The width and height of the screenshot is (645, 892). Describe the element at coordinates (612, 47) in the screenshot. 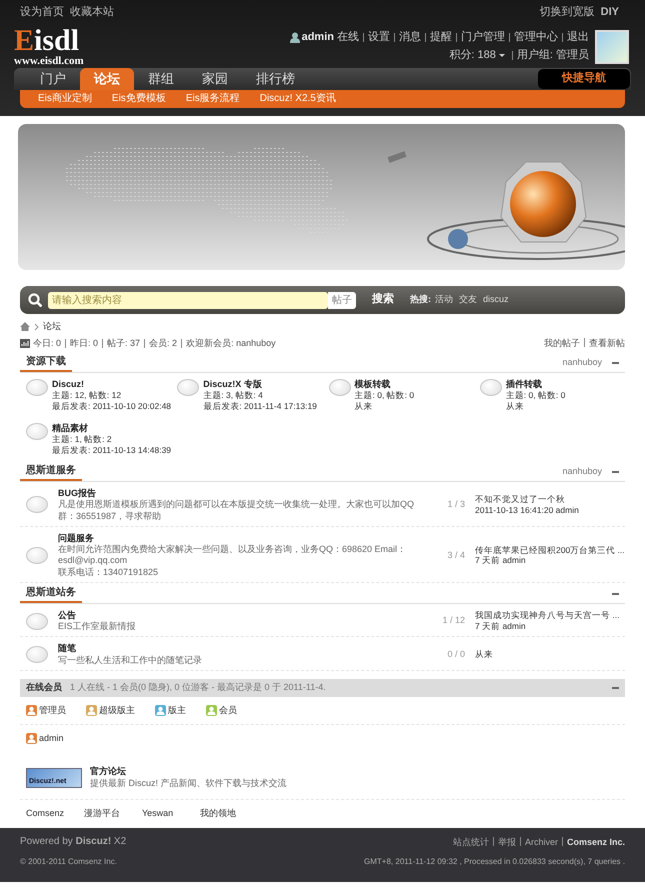

I see `avatar-image` at that location.